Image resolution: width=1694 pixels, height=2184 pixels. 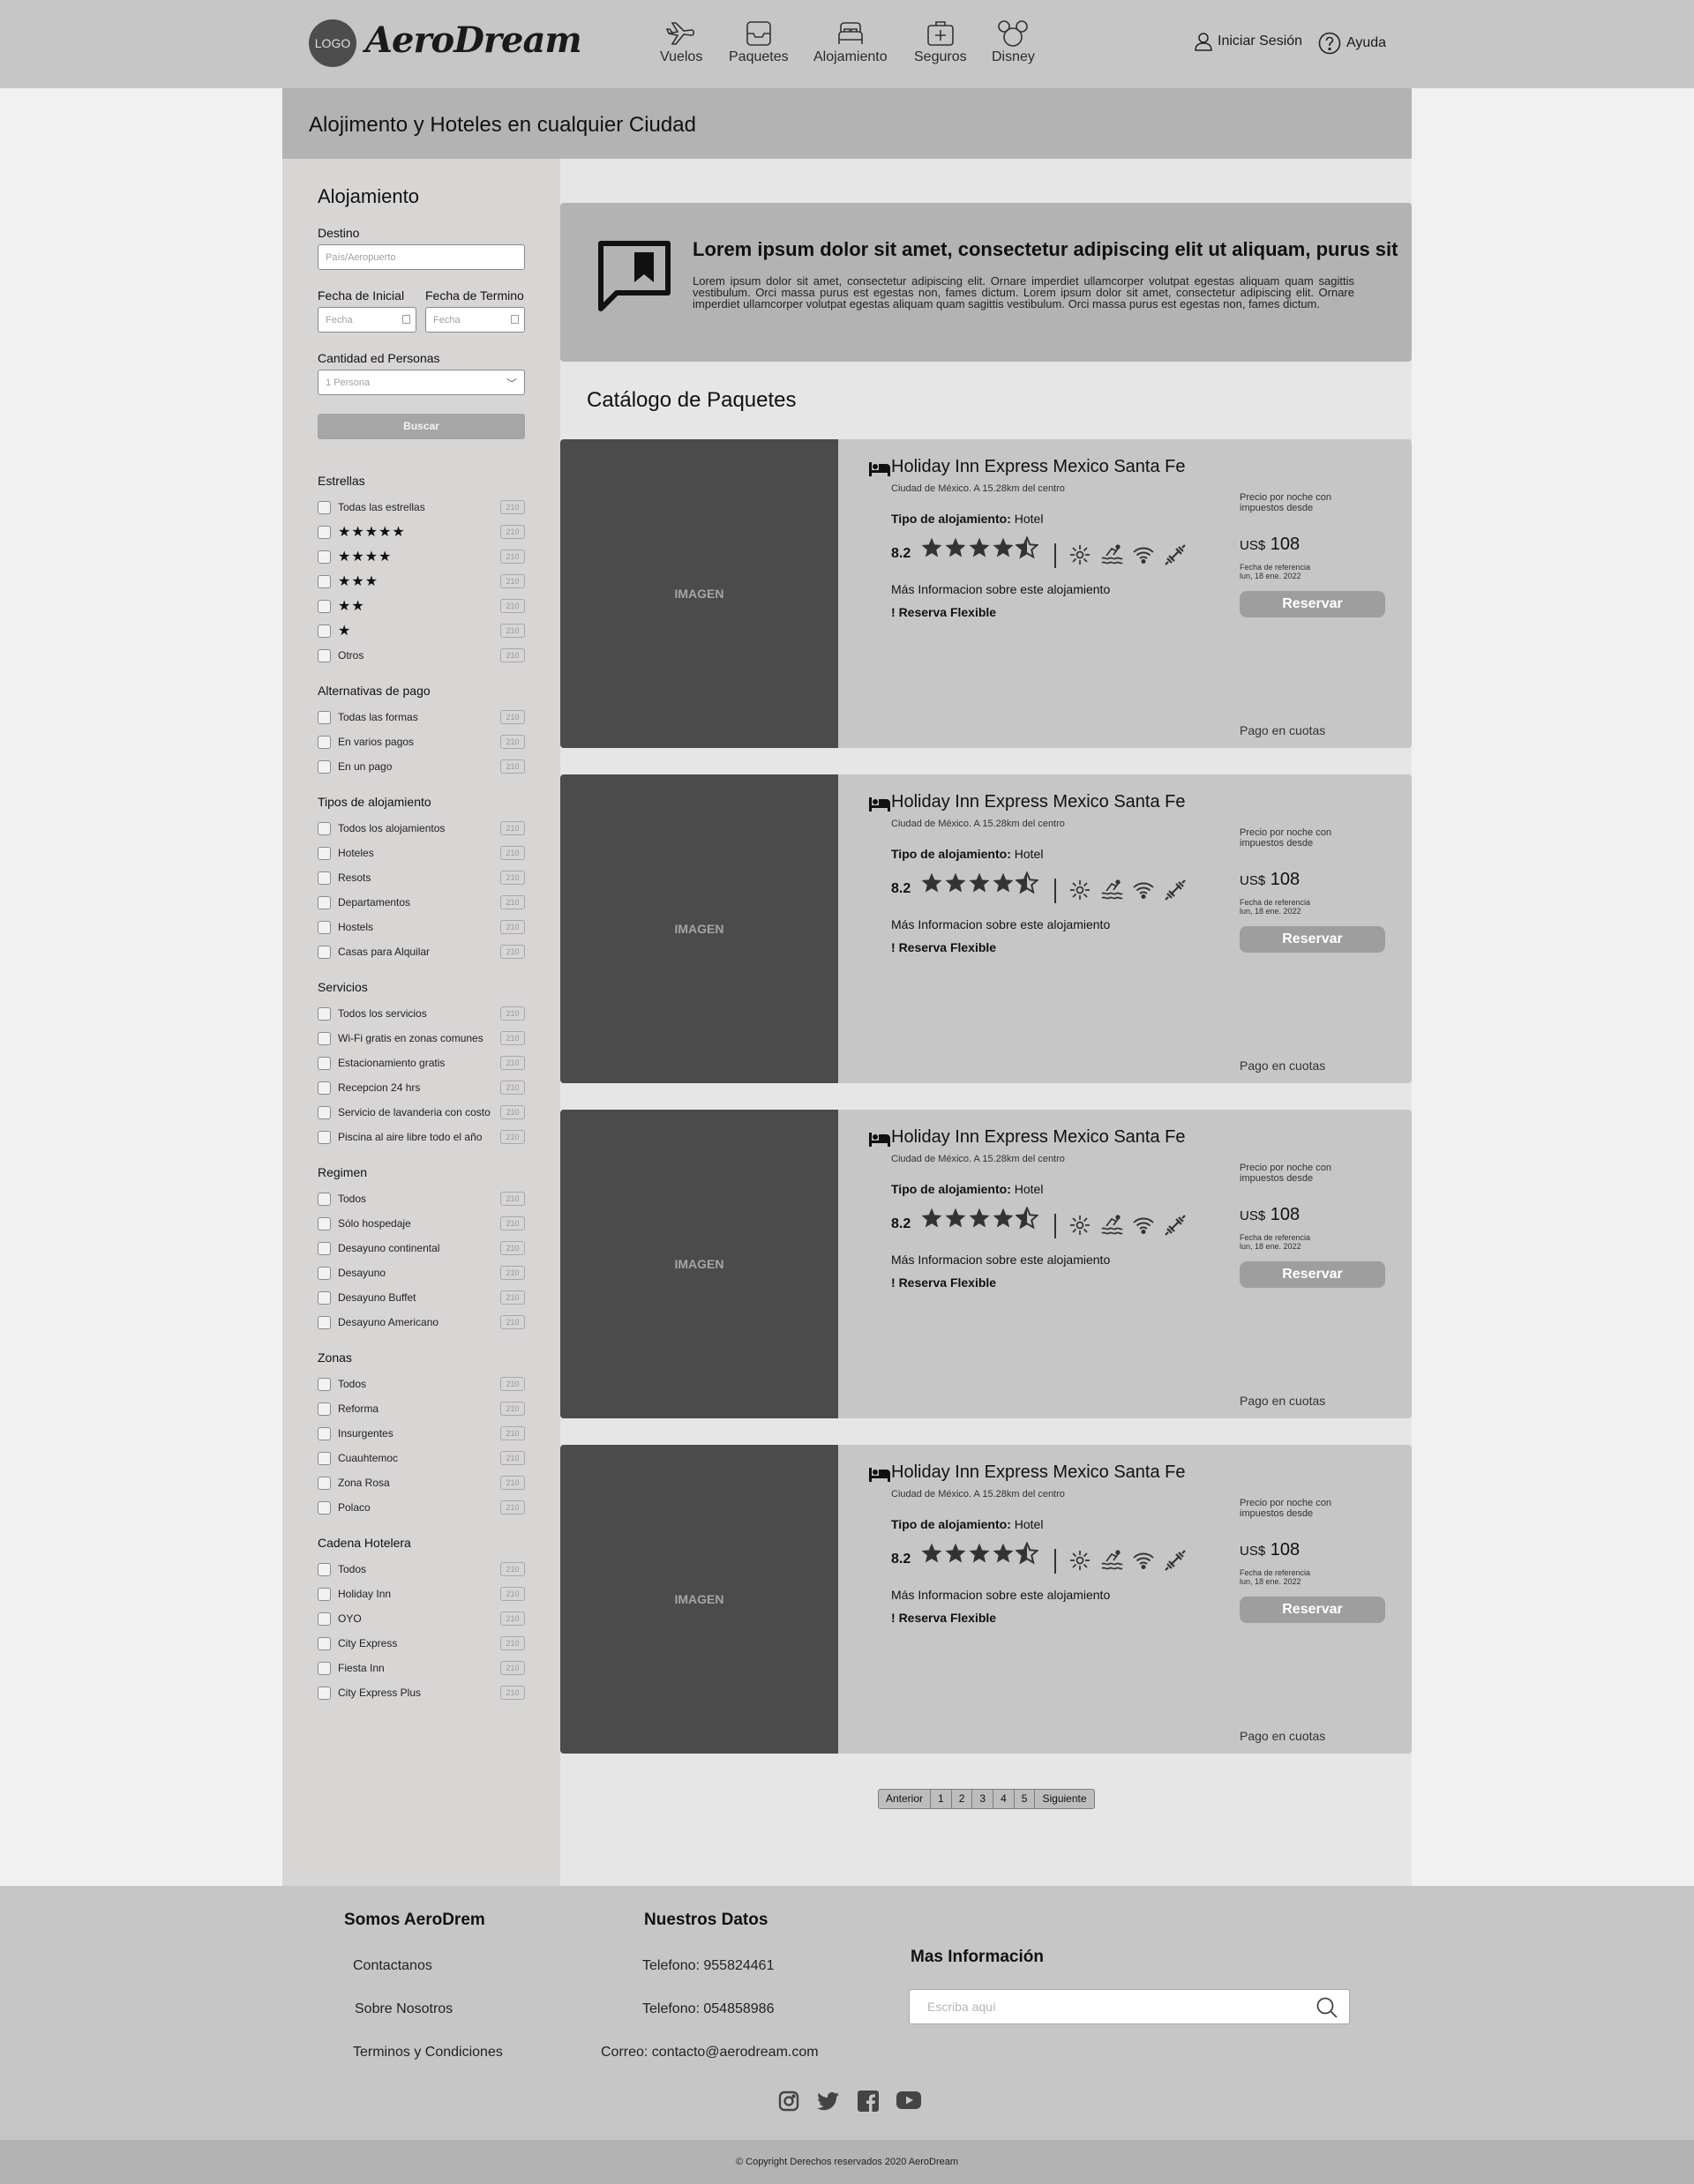 I want to click on nav-seguros: Seguros, so click(x=941, y=42).